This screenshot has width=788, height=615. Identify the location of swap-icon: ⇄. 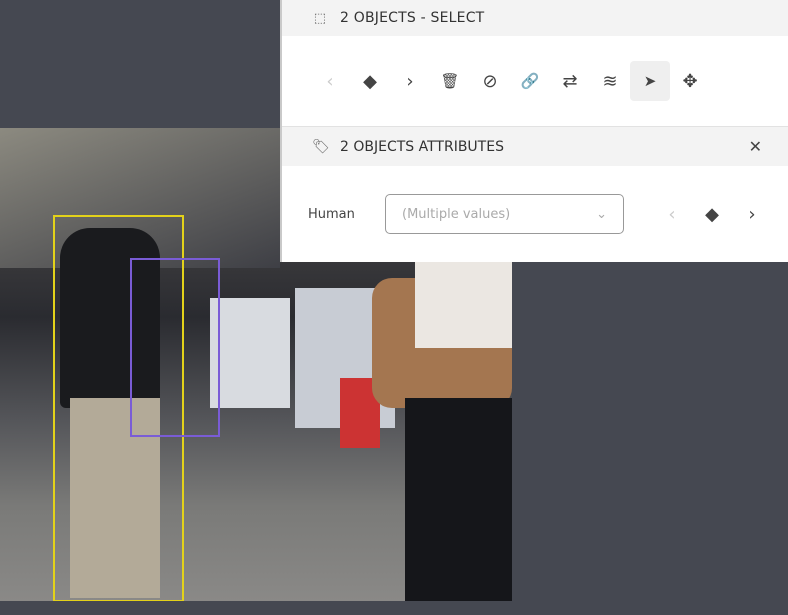
(570, 81).